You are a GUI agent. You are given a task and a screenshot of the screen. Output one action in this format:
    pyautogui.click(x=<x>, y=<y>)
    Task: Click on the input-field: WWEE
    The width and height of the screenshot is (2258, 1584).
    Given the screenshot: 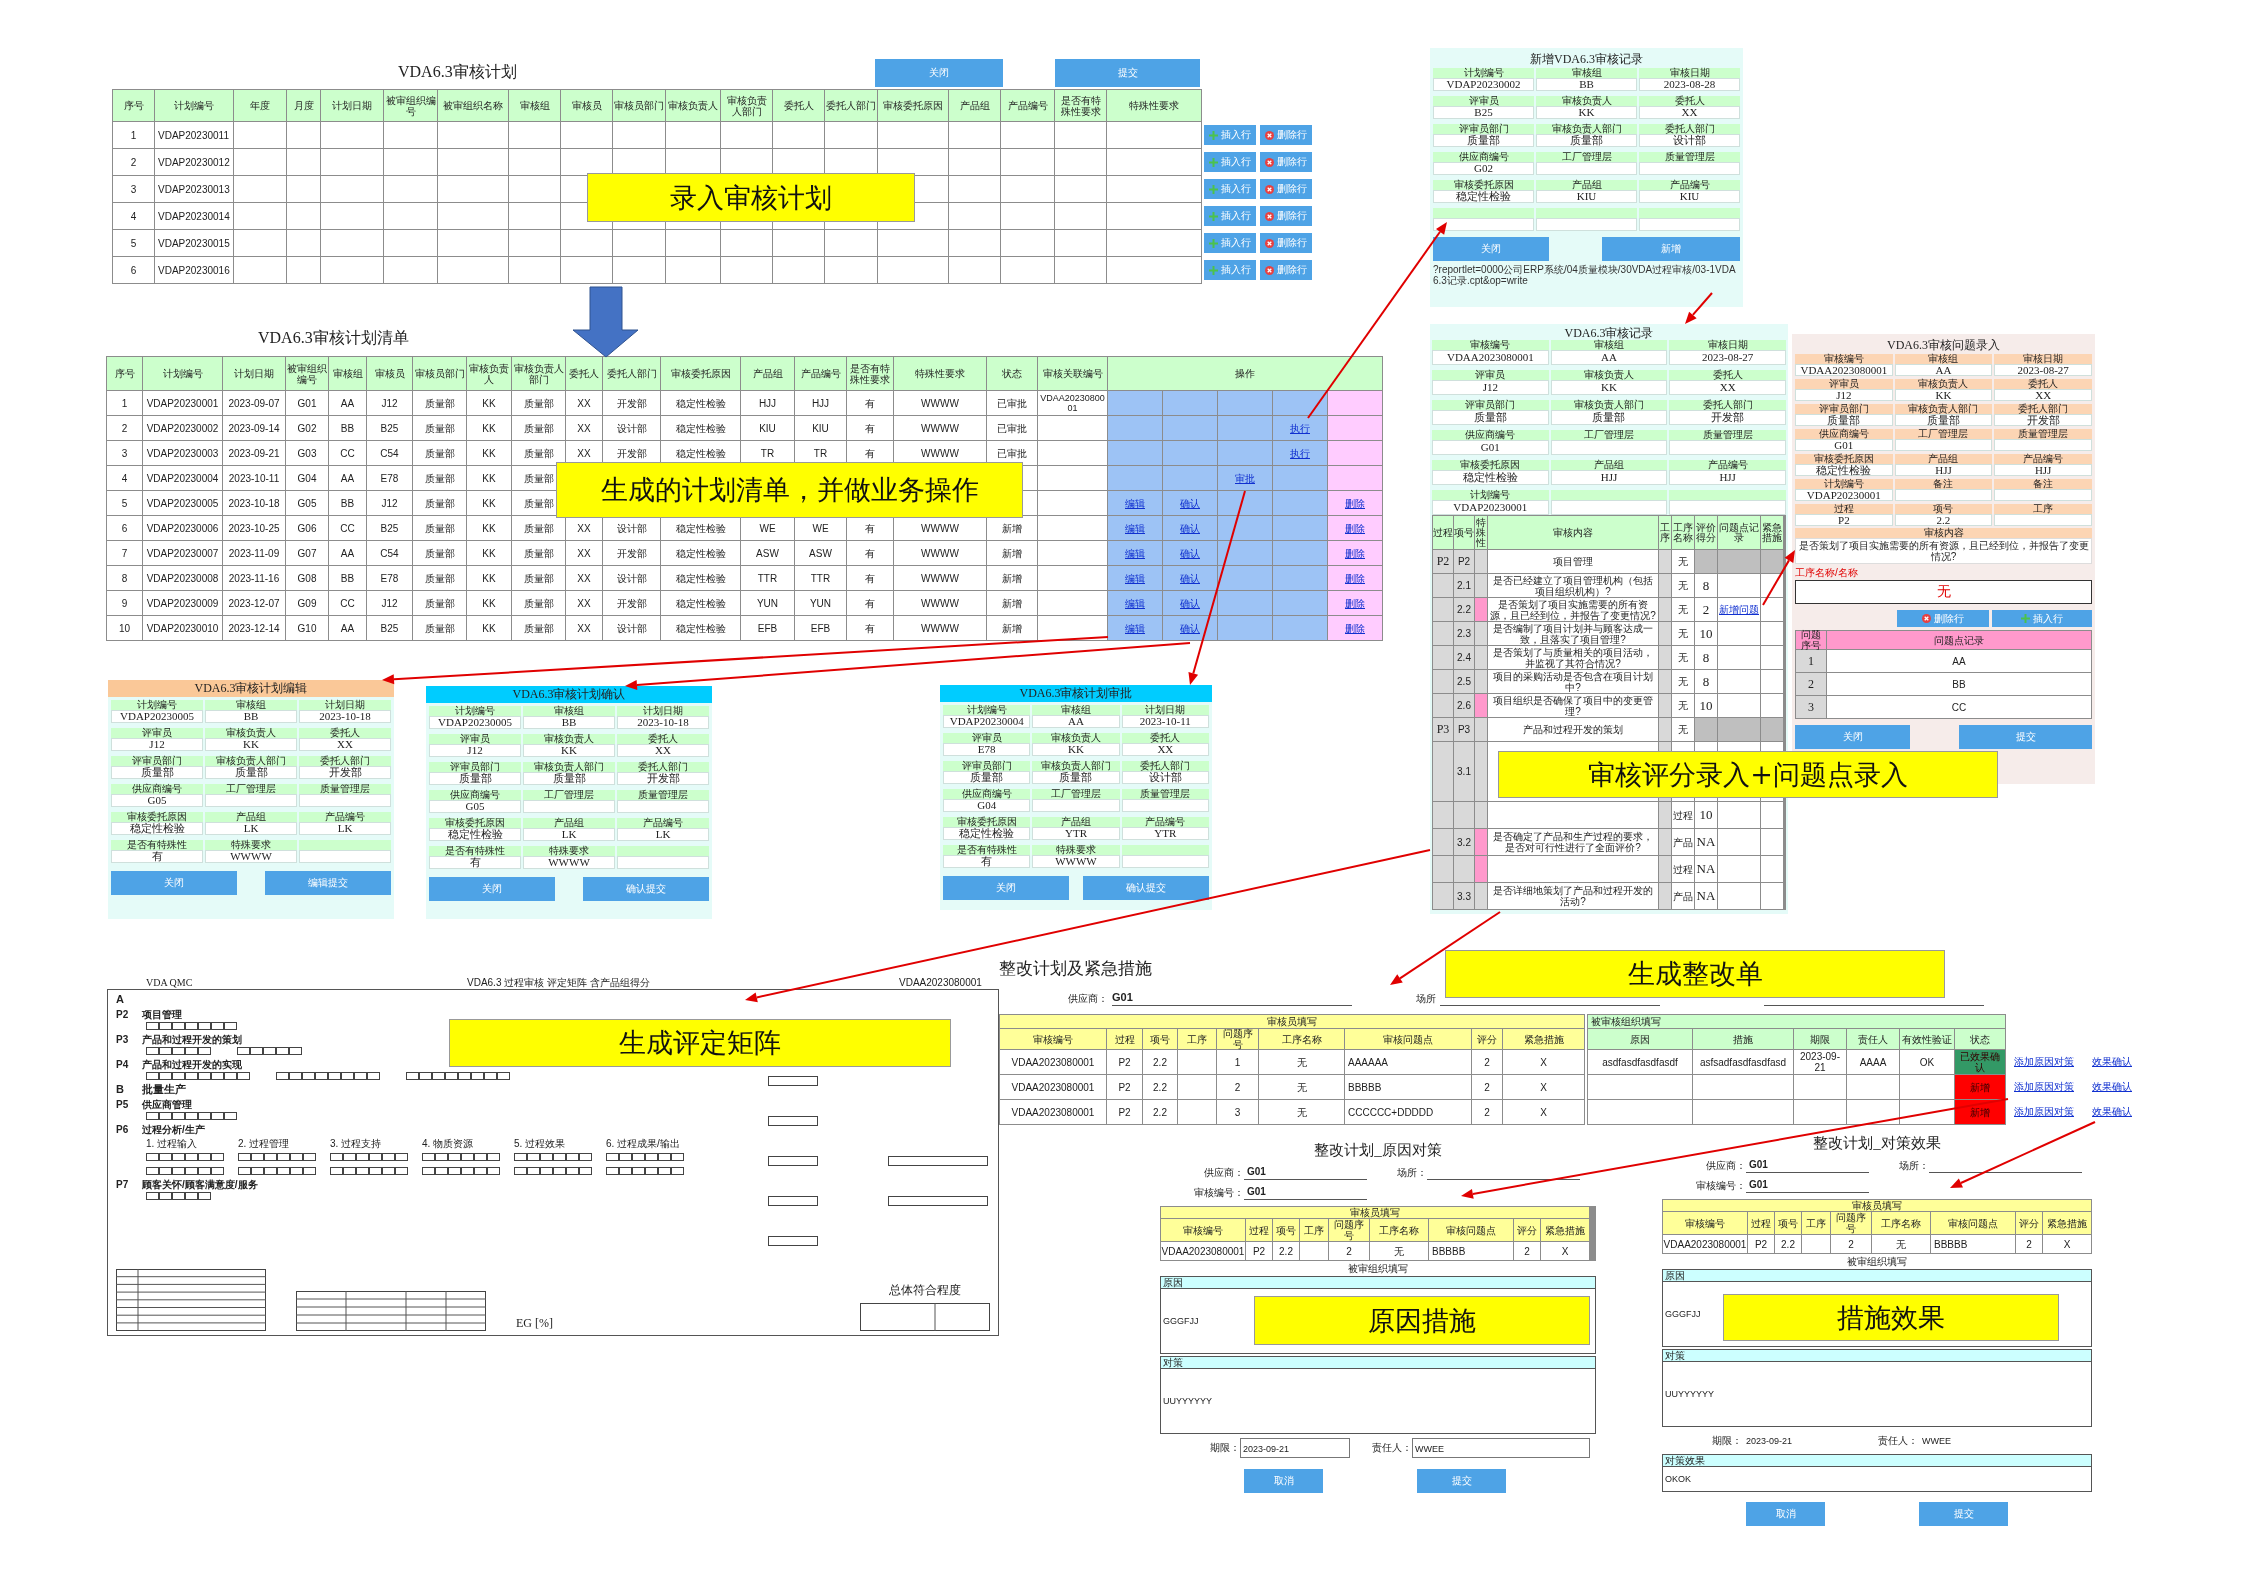 What is the action you would take?
    pyautogui.click(x=1501, y=1448)
    